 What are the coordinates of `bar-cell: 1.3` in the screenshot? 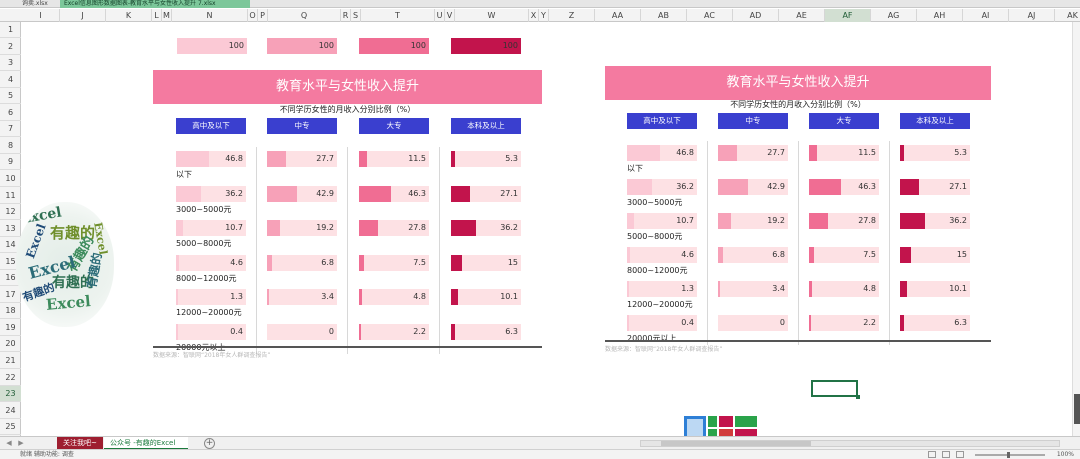 It's located at (662, 289).